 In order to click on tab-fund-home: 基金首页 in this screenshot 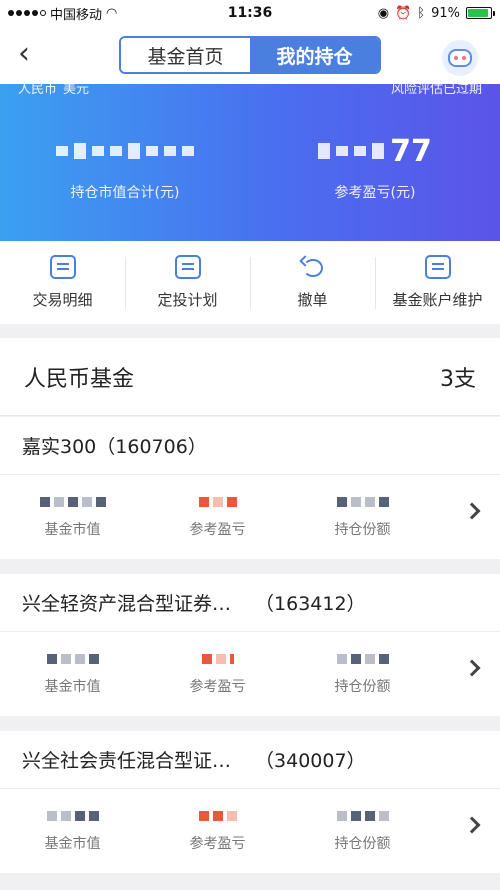, I will do `click(185, 55)`.